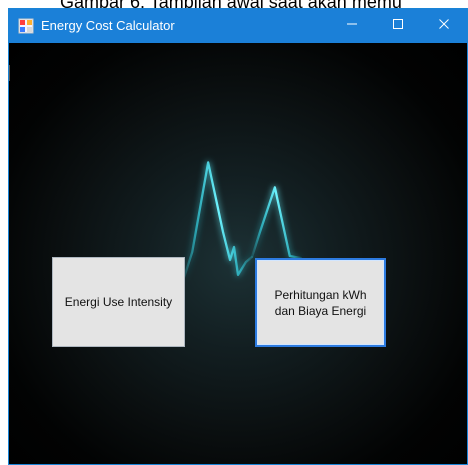 This screenshot has width=468, height=465. I want to click on close-button, so click(444, 26).